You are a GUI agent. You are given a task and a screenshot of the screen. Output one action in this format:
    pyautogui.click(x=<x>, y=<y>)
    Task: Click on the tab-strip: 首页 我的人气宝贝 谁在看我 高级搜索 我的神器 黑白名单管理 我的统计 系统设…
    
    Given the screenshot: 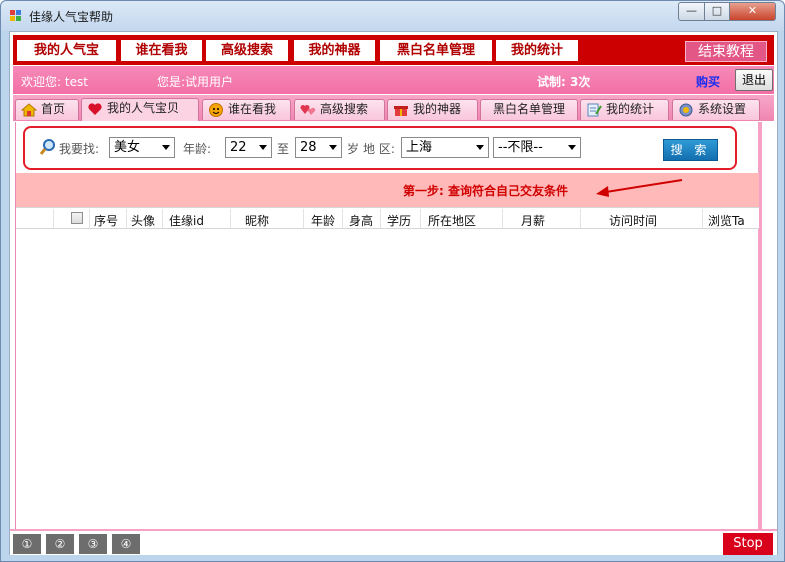 What is the action you would take?
    pyautogui.click(x=393, y=108)
    